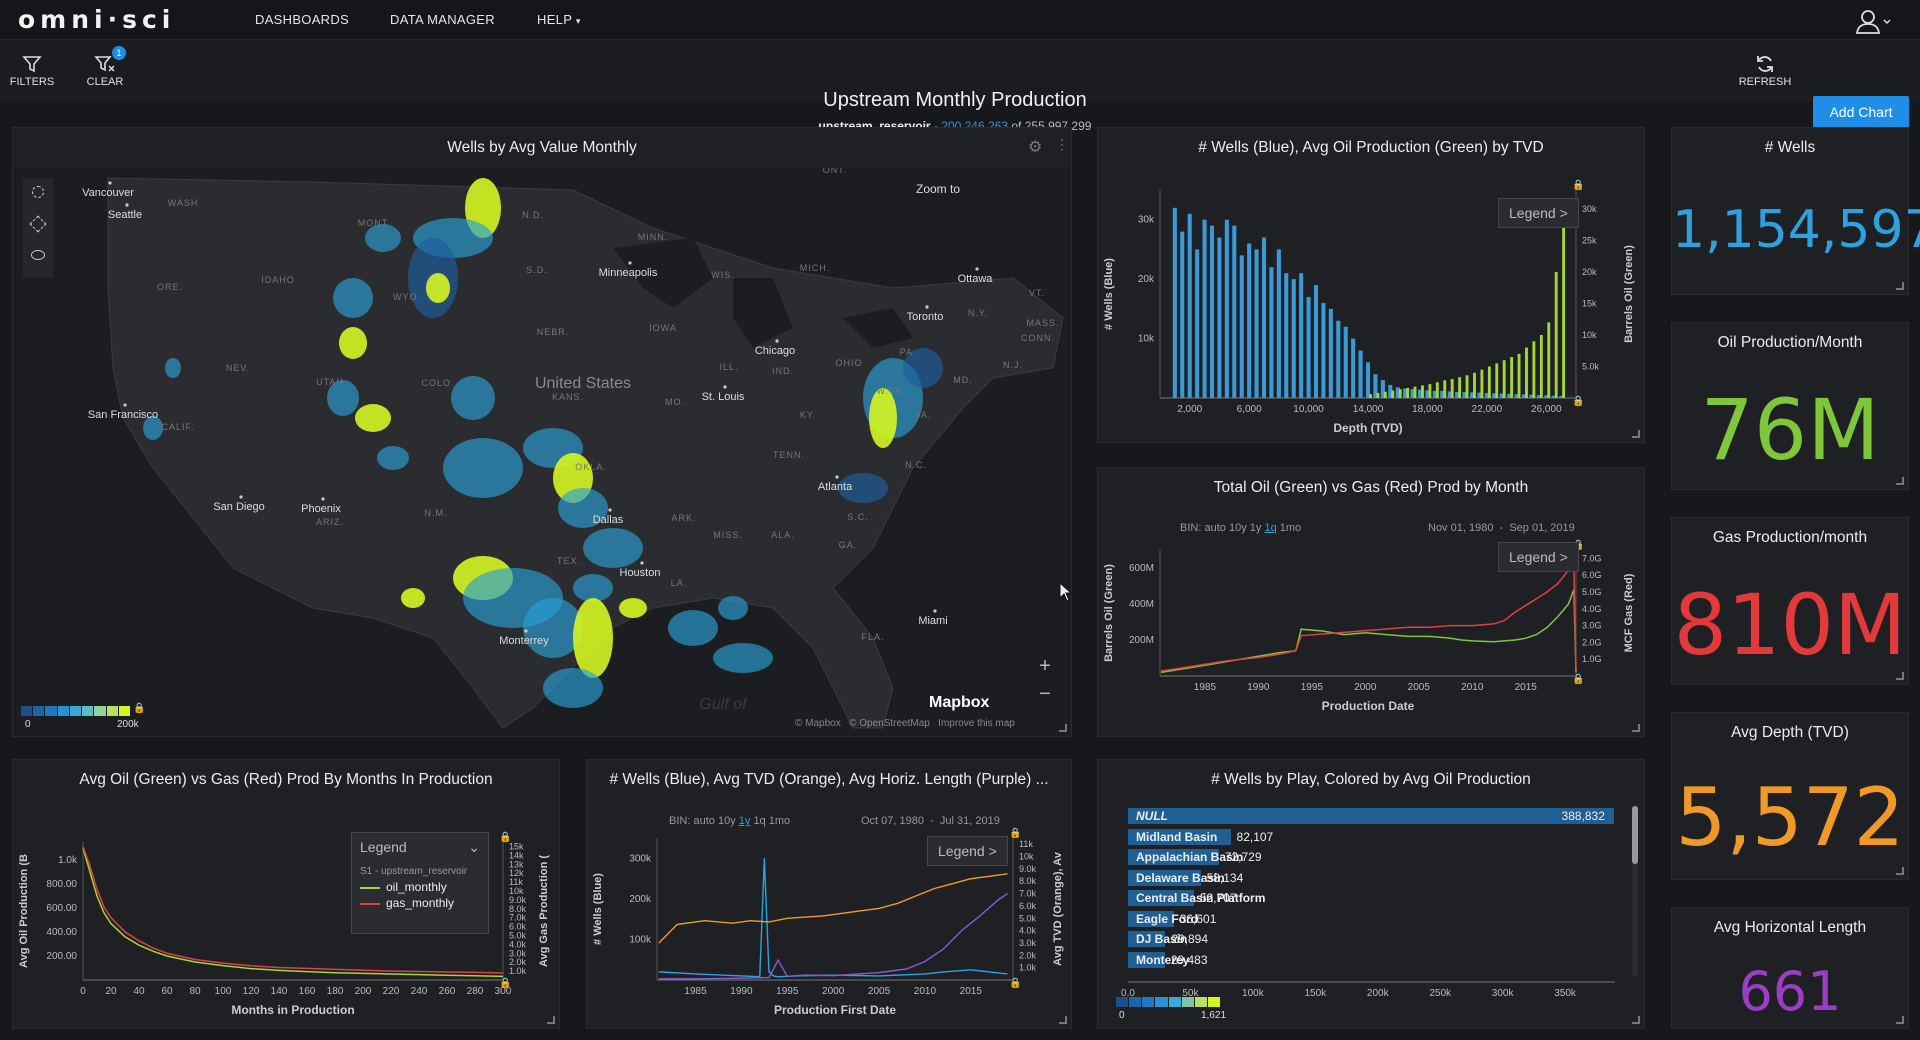  Describe the element at coordinates (1045, 666) in the screenshot. I see `zoom-in-button: +` at that location.